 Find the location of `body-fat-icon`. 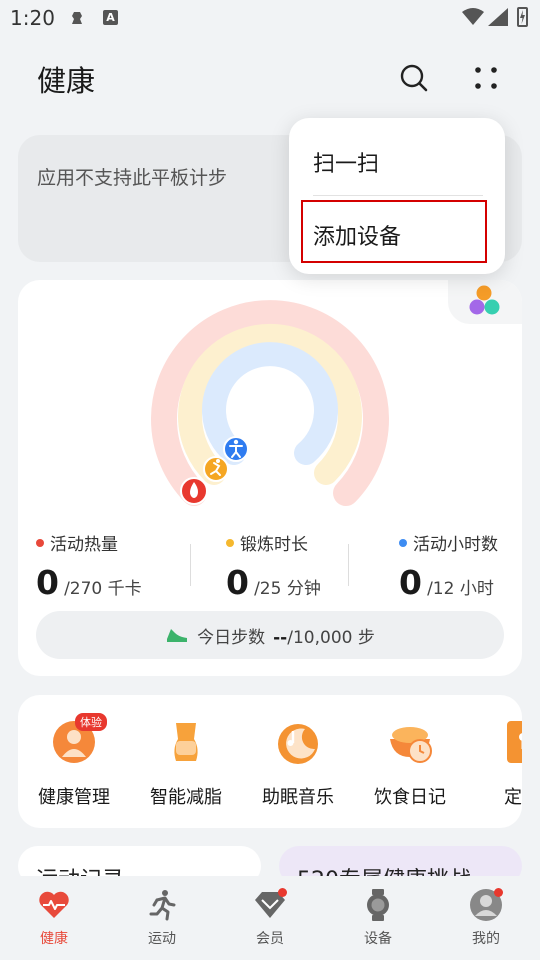

body-fat-icon is located at coordinates (186, 742).